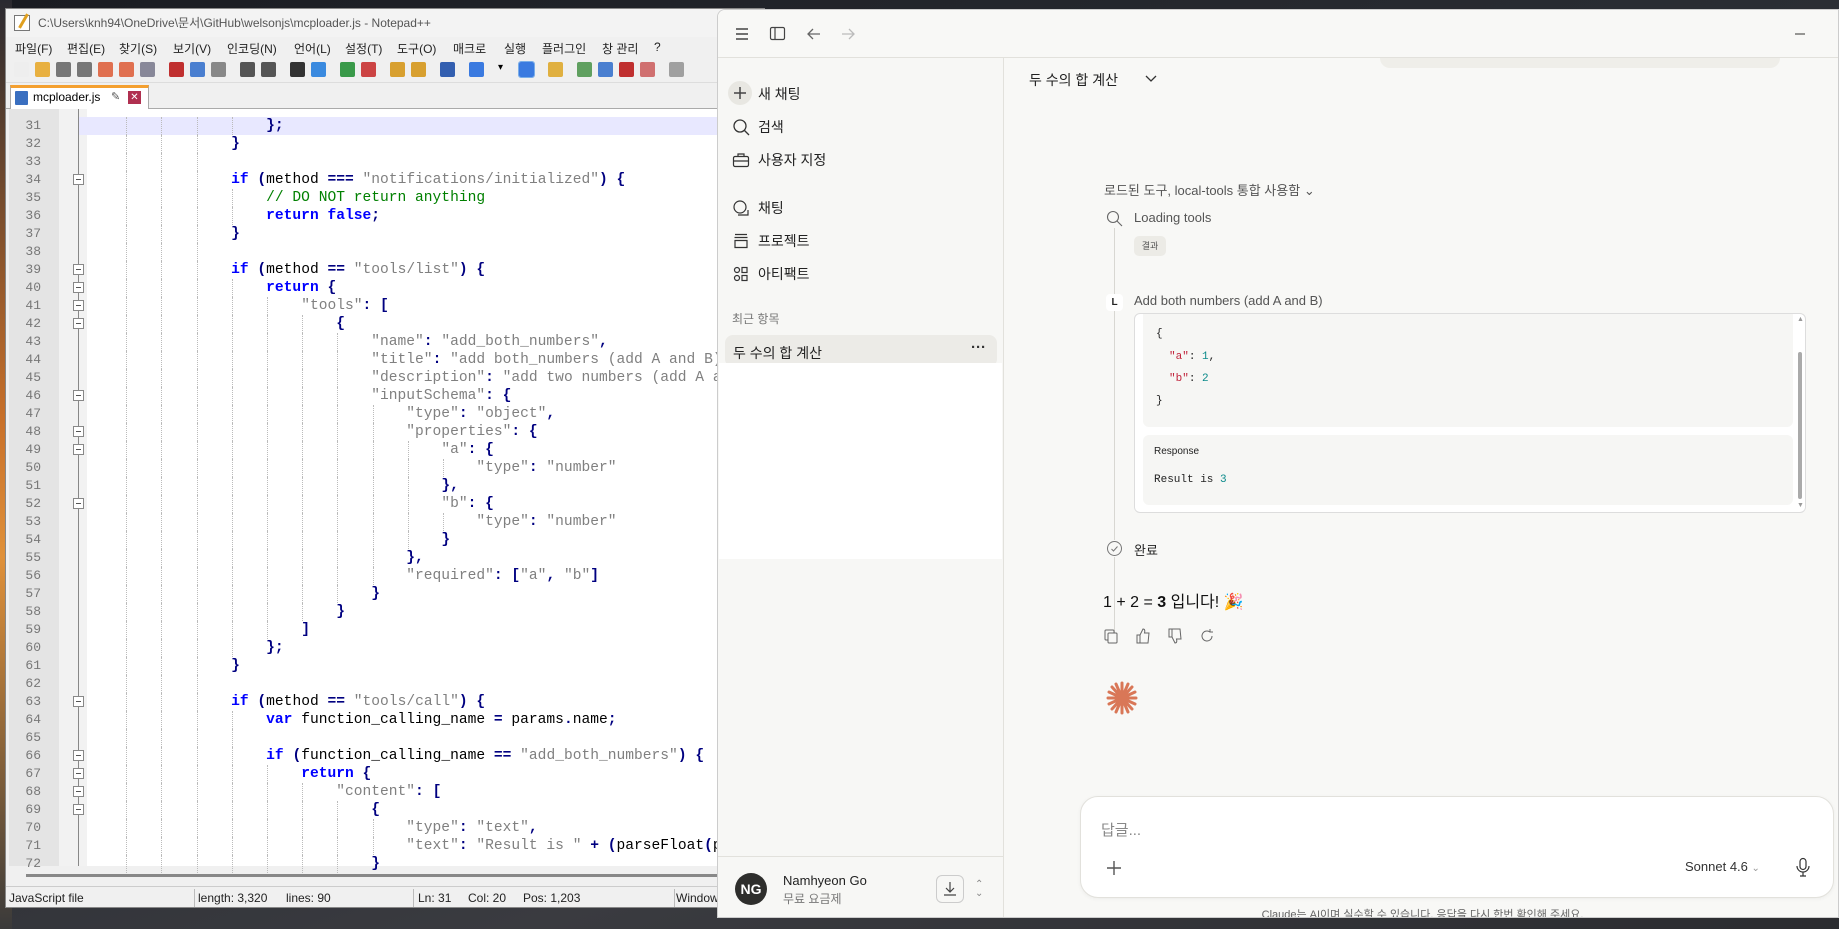 The height and width of the screenshot is (929, 1839). Describe the element at coordinates (312, 48) in the screenshot. I see `menu-item: 언어(L)` at that location.